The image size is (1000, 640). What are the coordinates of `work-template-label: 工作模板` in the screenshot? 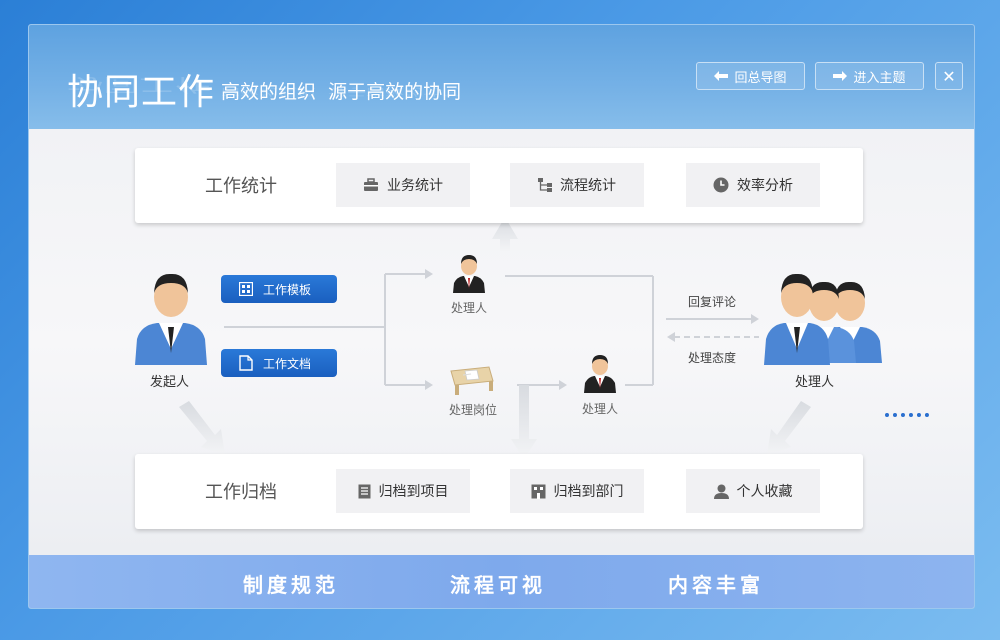 It's located at (287, 289).